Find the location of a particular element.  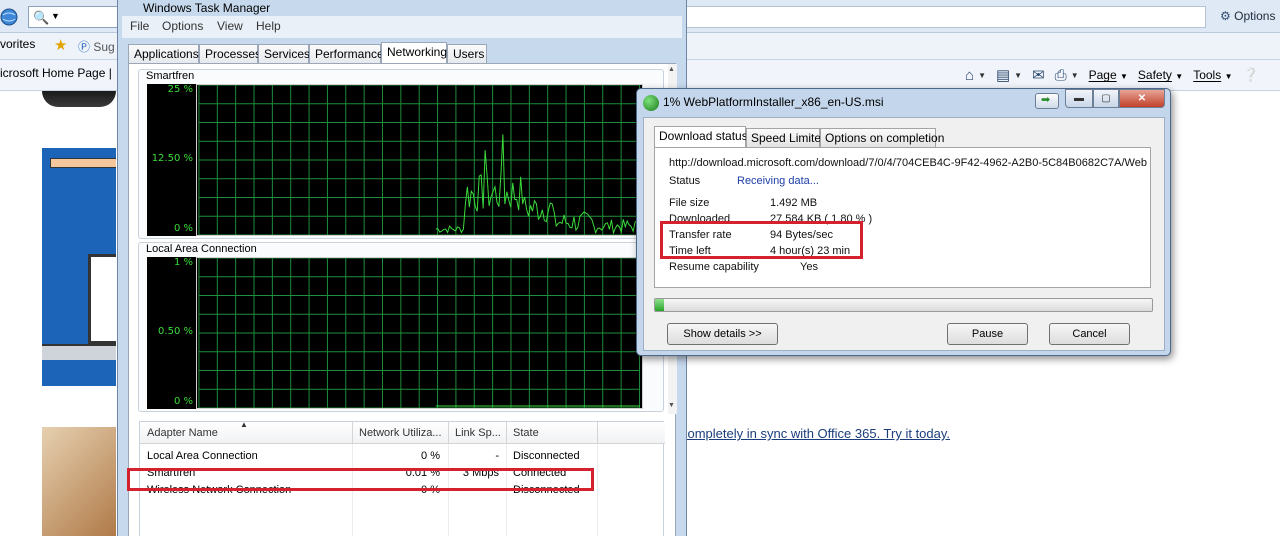

command-bar: ⌂ ▼ ▤ ▼ ✉ ⎙ ▼ Page ▼ Safety ▼ Tools ▼ ❔ is located at coordinates (1112, 75).